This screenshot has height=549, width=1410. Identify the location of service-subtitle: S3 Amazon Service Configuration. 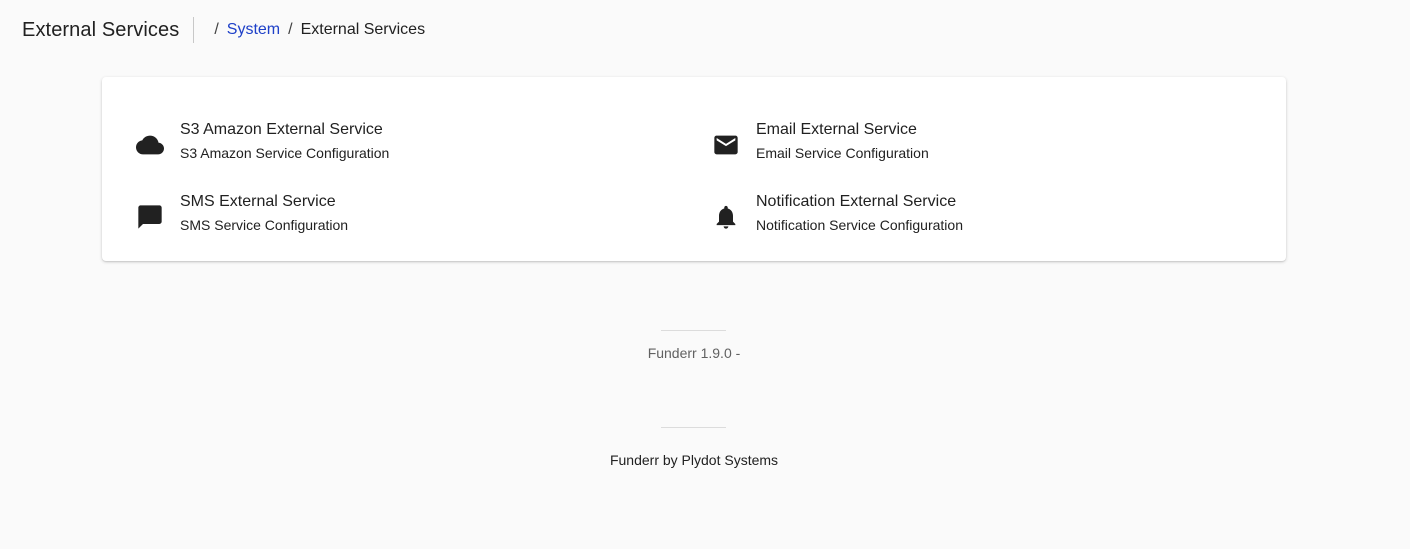
(285, 153).